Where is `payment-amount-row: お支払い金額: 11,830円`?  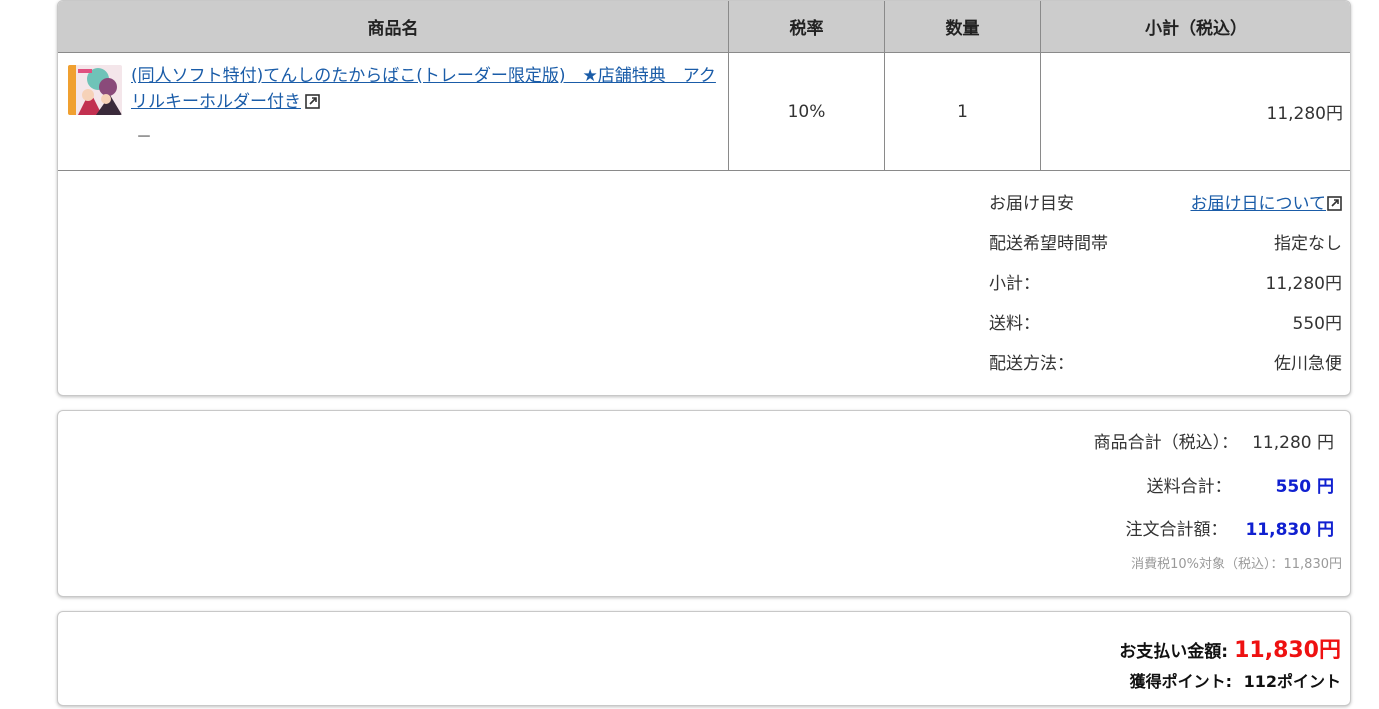 payment-amount-row: お支払い金額: 11,830円 is located at coordinates (1230, 648).